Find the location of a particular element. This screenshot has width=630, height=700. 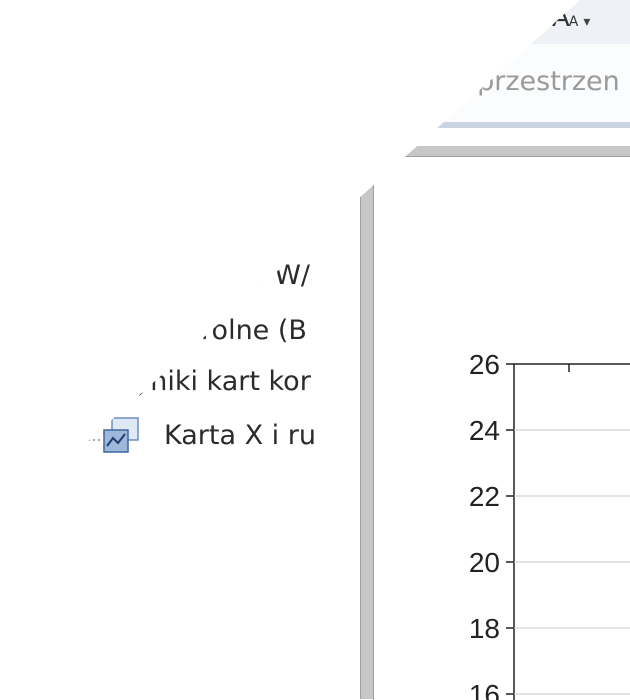

control-chart: 26 24 22 20 18 16 is located at coordinates (549, 524).